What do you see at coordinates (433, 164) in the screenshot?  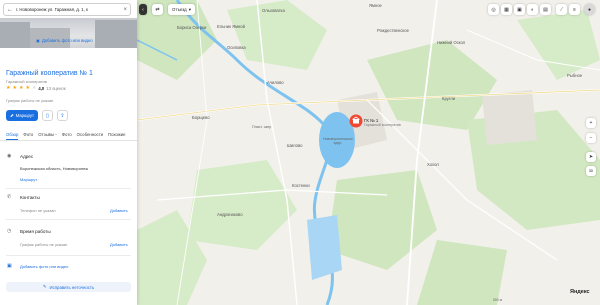 I see `map-label-l12: Хохол` at bounding box center [433, 164].